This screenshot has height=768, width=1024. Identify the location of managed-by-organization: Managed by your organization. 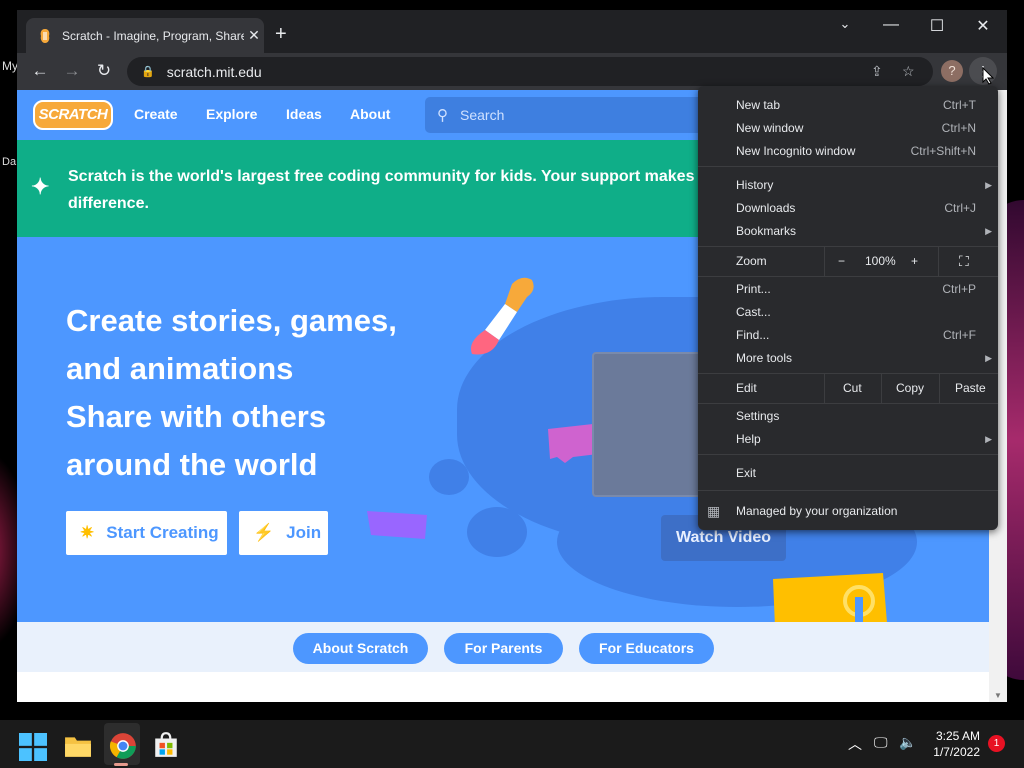
(816, 511).